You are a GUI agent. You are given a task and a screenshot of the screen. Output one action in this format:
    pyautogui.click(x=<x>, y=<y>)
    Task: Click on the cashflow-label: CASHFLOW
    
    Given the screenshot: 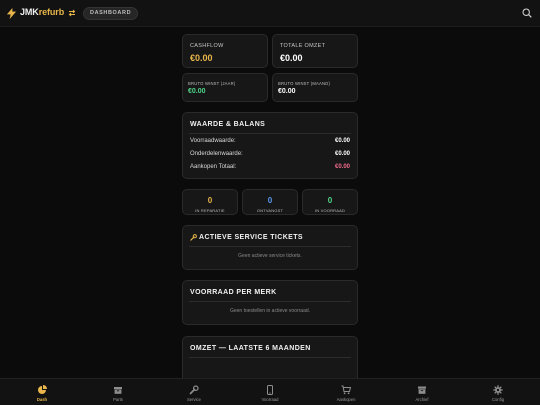 What is the action you would take?
    pyautogui.click(x=207, y=46)
    